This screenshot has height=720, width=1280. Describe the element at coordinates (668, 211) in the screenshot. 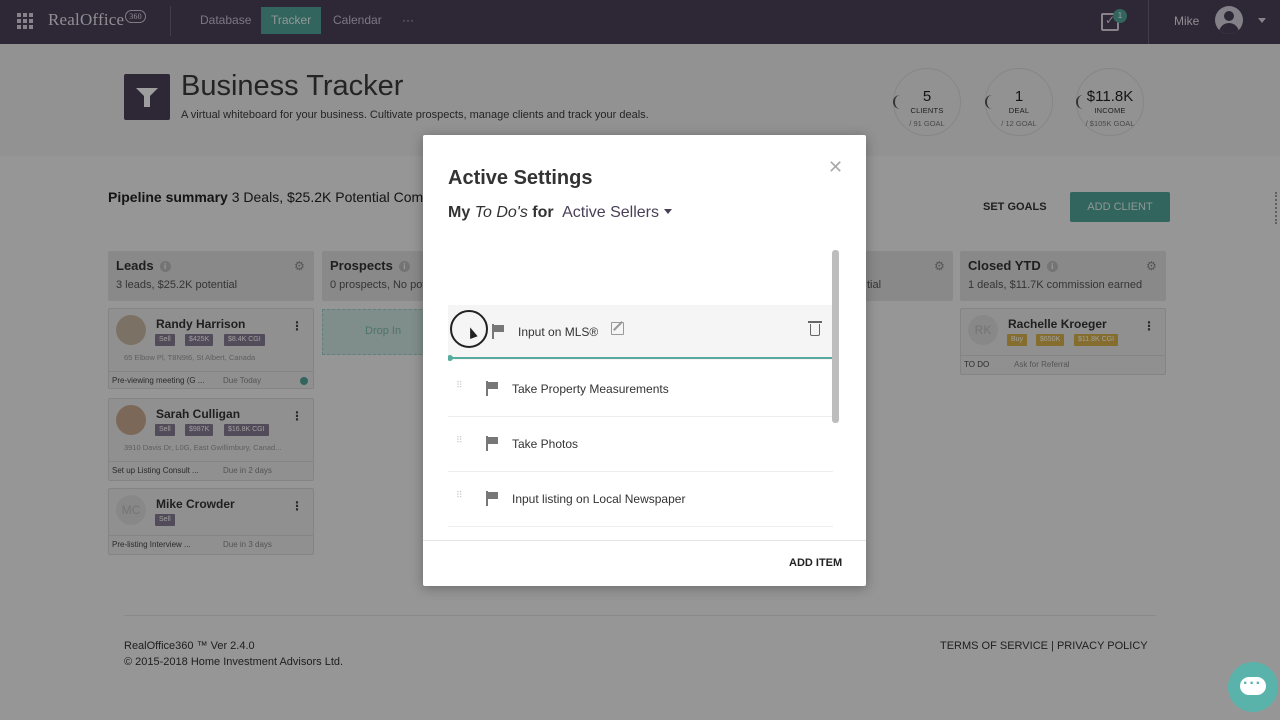

I see `chevron-down-icon` at that location.